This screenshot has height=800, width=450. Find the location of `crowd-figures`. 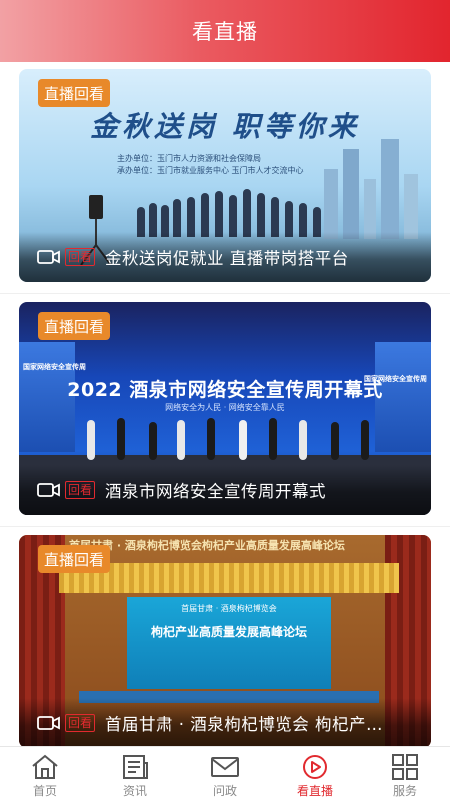

crowd-figures is located at coordinates (232, 212).